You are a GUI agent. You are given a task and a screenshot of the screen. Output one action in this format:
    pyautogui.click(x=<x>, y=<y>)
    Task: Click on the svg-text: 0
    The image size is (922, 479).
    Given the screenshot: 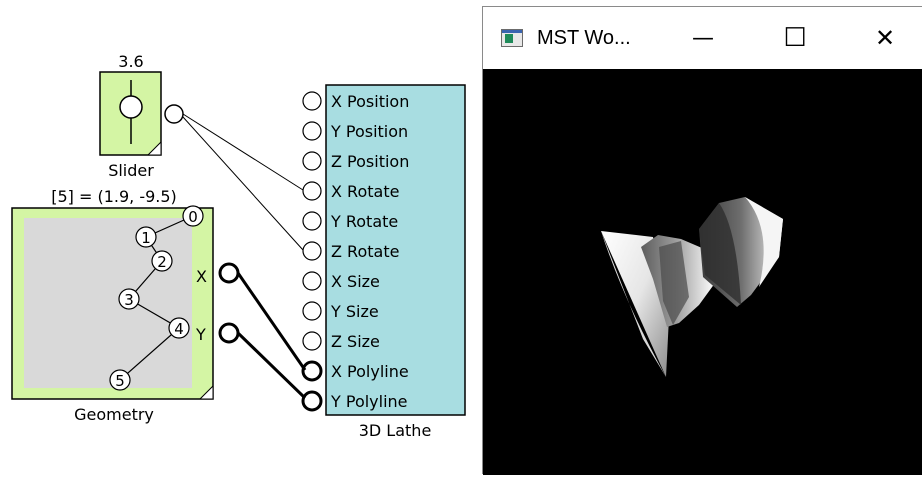 What is the action you would take?
    pyautogui.click(x=193, y=217)
    